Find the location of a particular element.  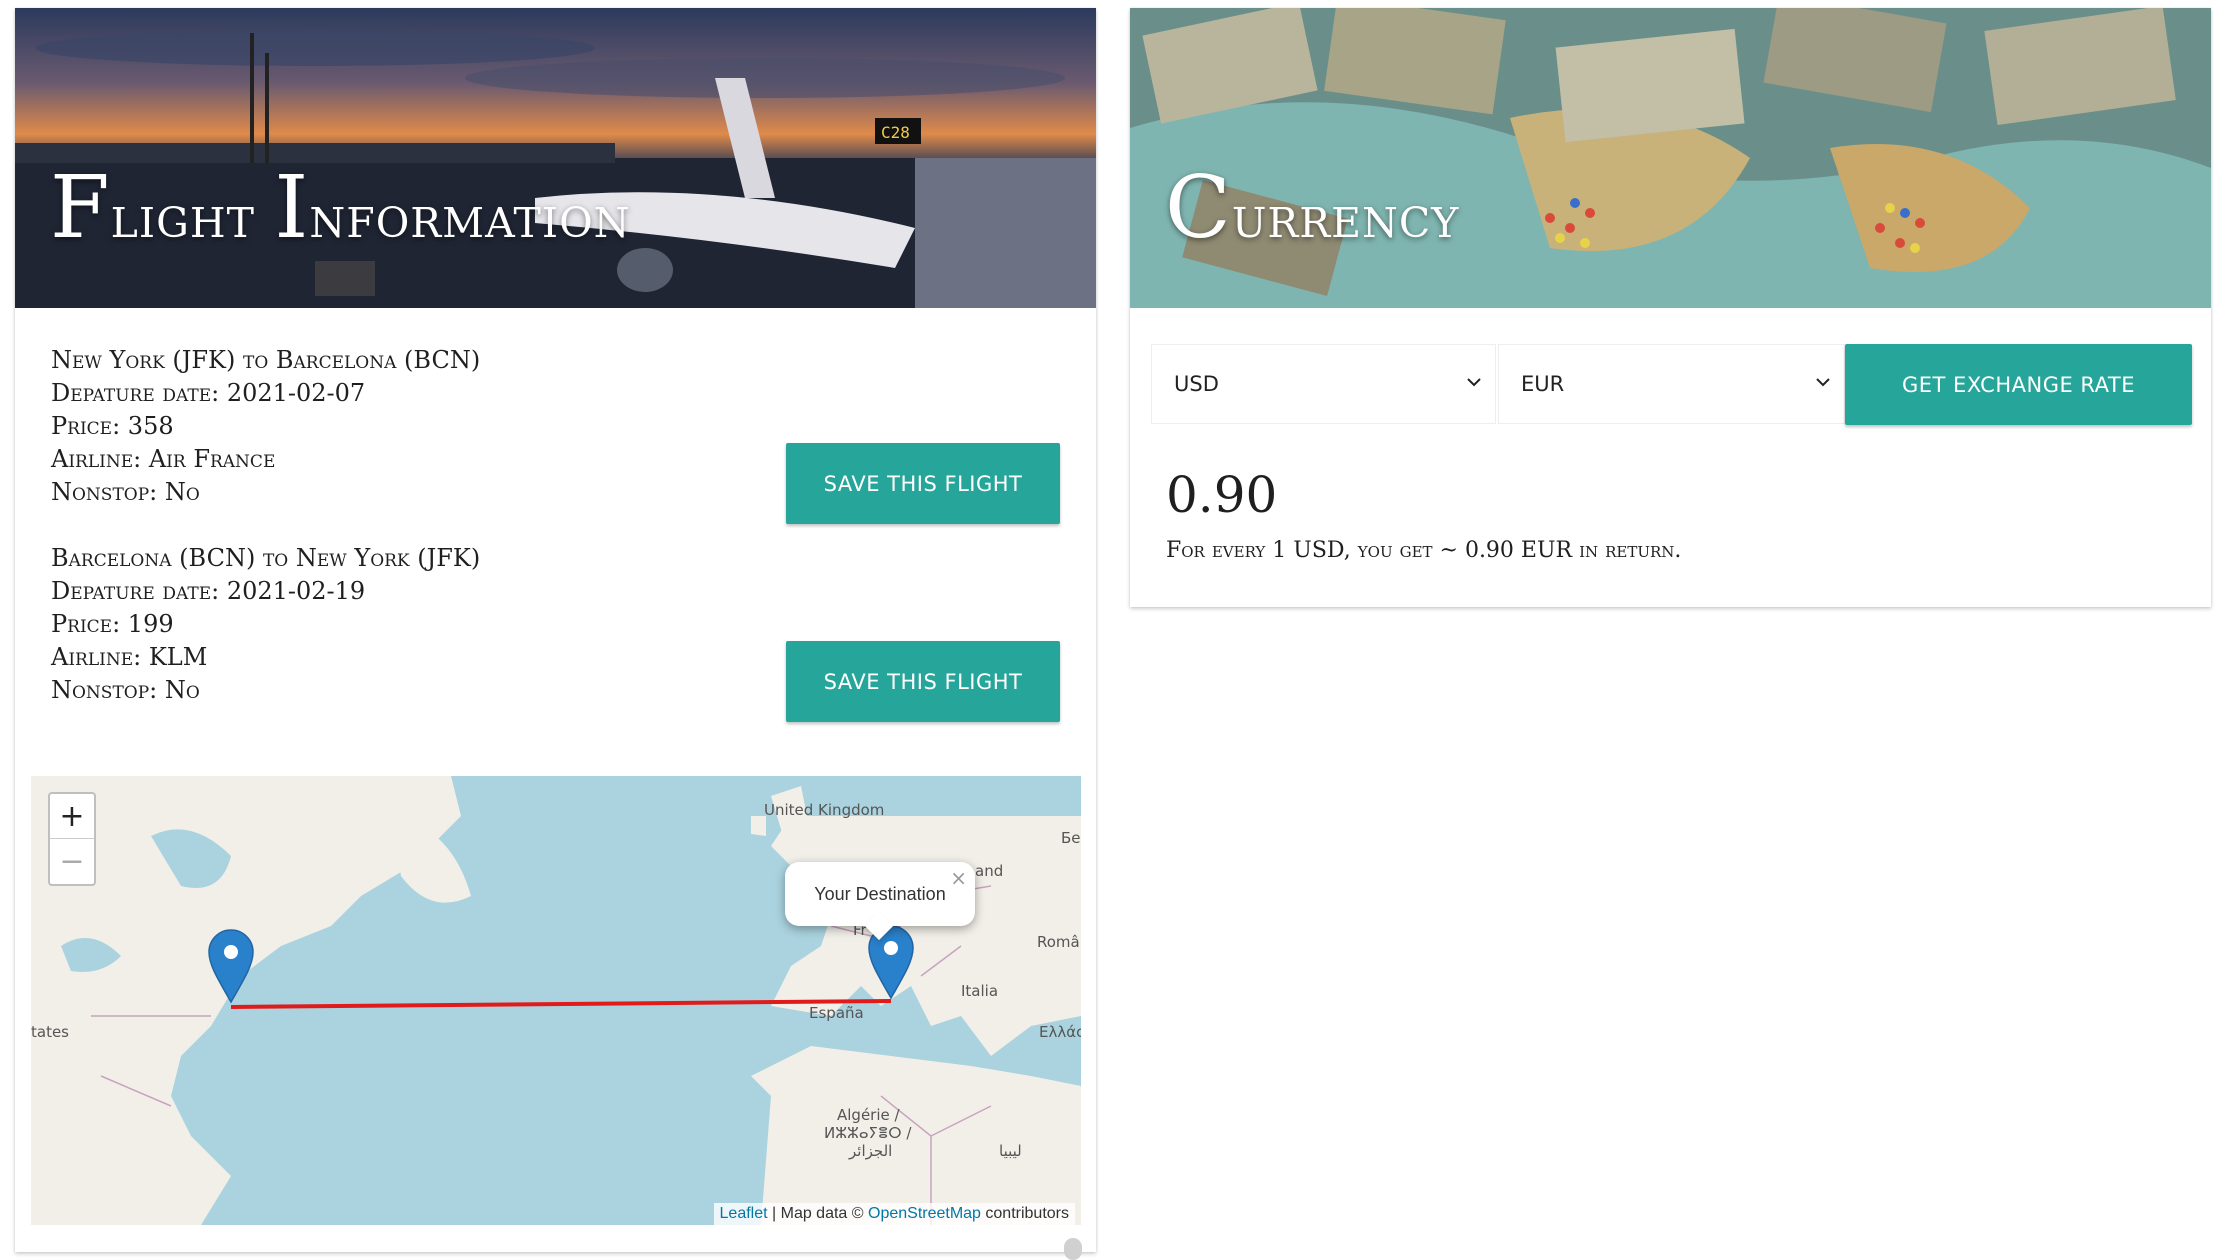

flight-hero-image: C28 Flight Information is located at coordinates (555, 158).